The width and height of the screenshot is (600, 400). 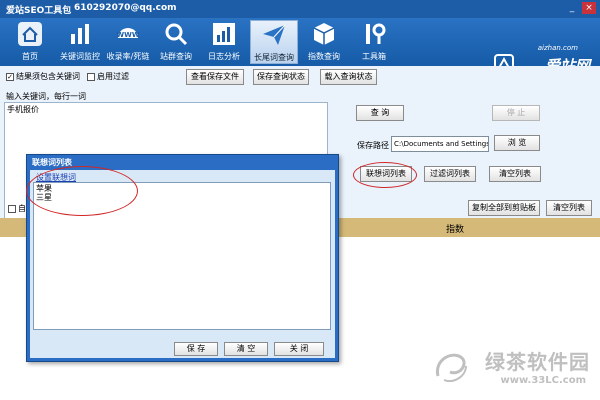 What do you see at coordinates (374, 56) in the screenshot?
I see `tool-toolbox-label: 工具箱` at bounding box center [374, 56].